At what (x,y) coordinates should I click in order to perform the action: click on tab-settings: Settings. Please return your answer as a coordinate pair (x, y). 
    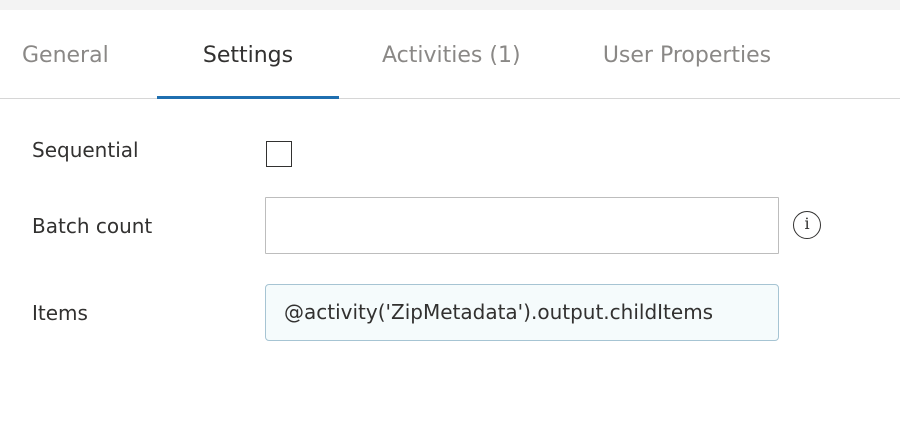
    Looking at the image, I should click on (248, 54).